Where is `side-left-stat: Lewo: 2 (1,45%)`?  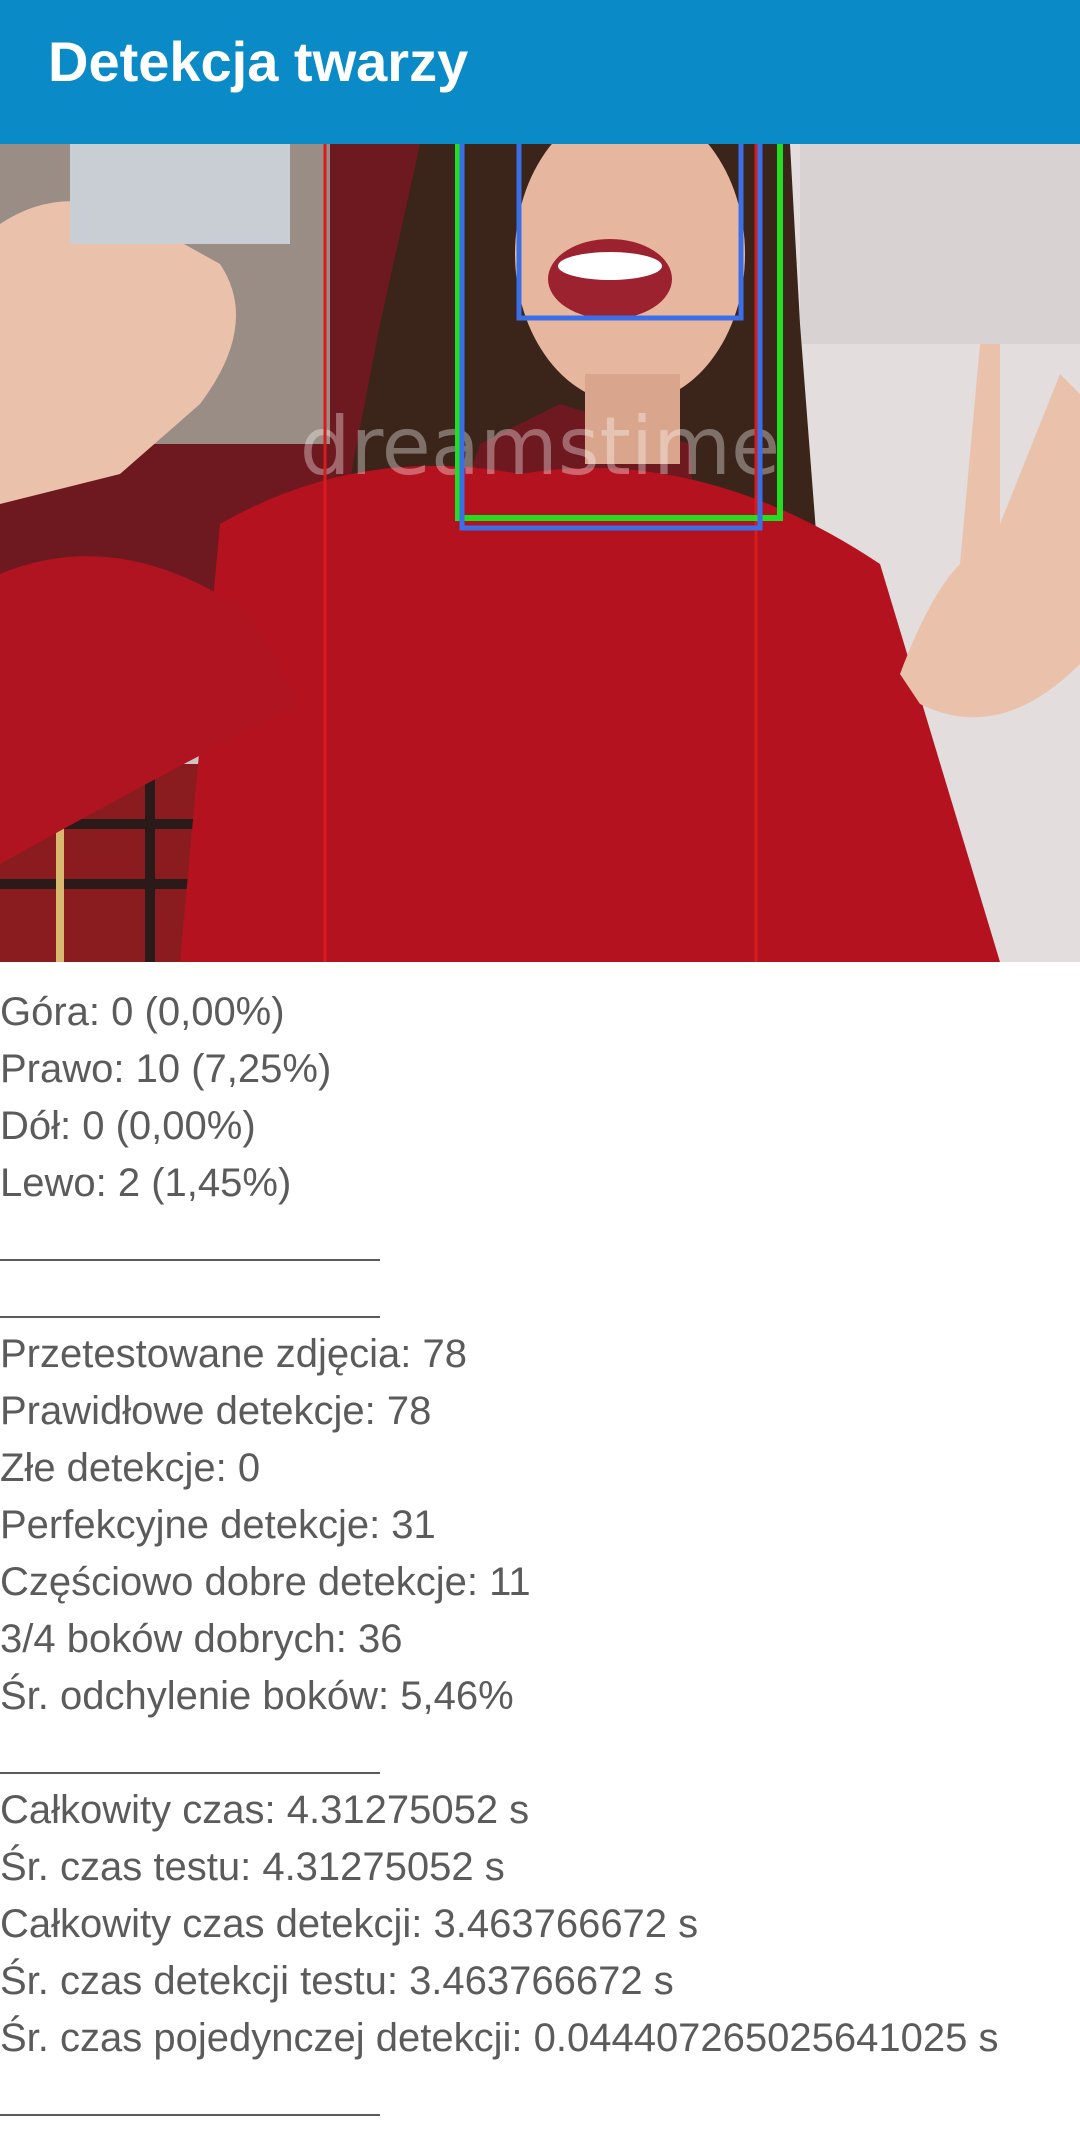
side-left-stat: Lewo: 2 (1,45%) is located at coordinates (146, 1183).